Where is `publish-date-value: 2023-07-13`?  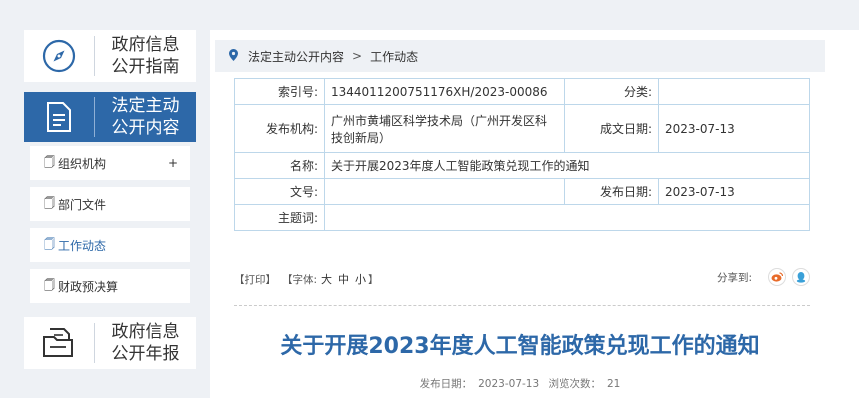
publish-date-value: 2023-07-13 is located at coordinates (509, 384).